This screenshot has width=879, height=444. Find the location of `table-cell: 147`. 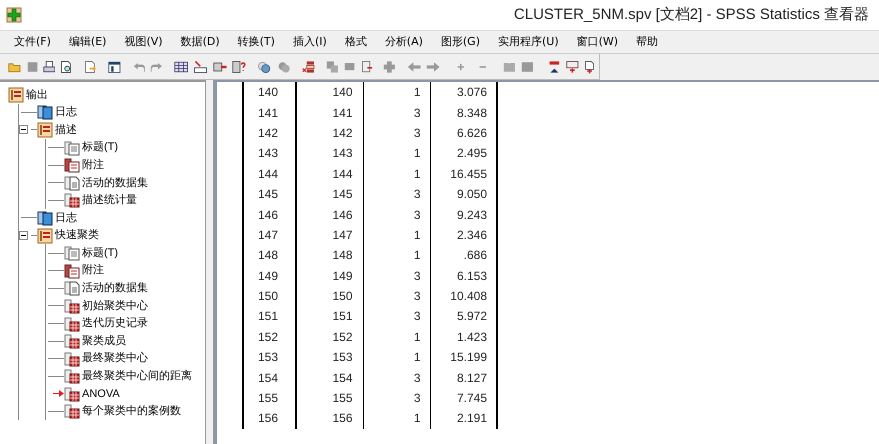

table-cell: 147 is located at coordinates (269, 235).